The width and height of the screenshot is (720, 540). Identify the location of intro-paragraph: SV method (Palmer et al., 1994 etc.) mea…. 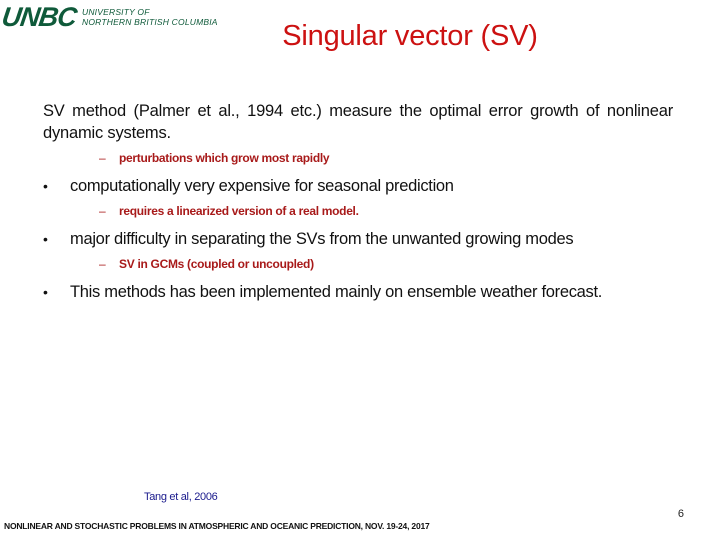
(358, 122).